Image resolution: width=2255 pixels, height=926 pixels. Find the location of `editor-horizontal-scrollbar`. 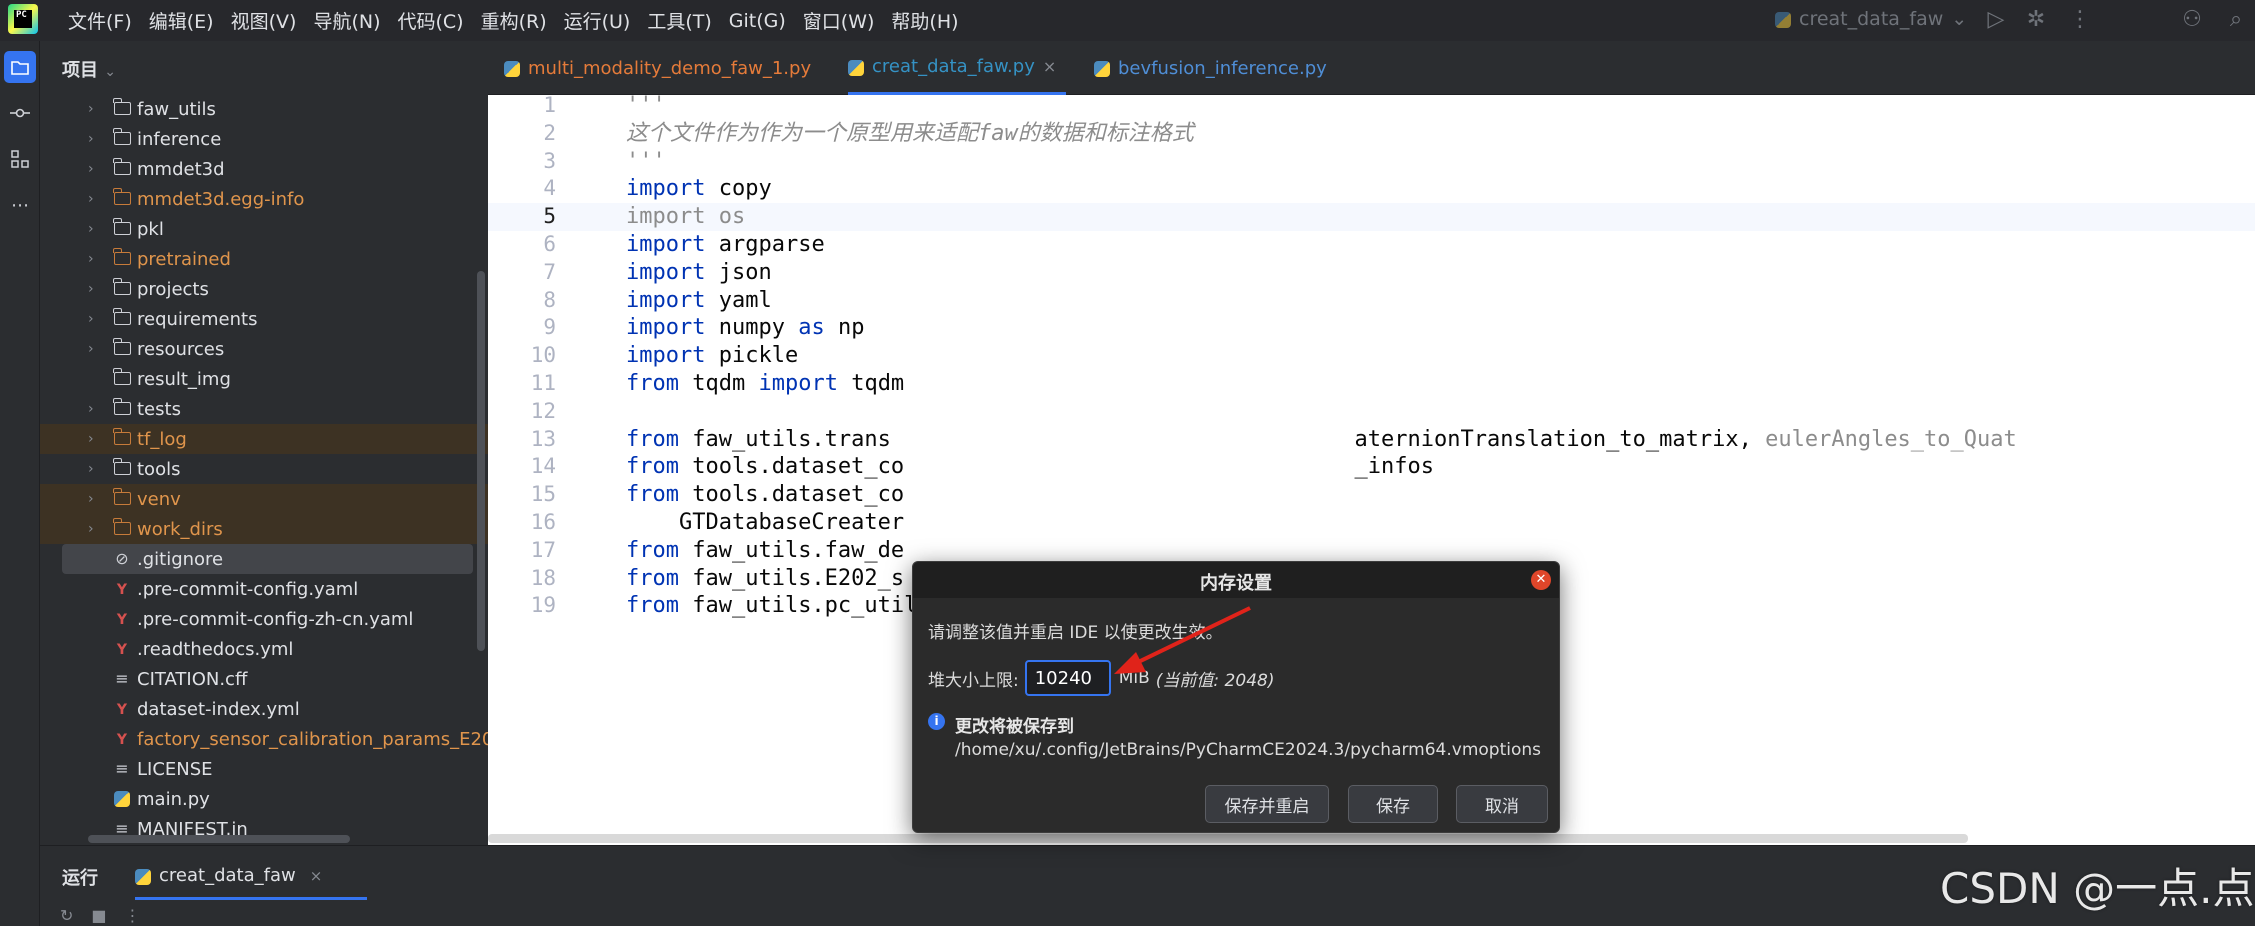

editor-horizontal-scrollbar is located at coordinates (1228, 838).